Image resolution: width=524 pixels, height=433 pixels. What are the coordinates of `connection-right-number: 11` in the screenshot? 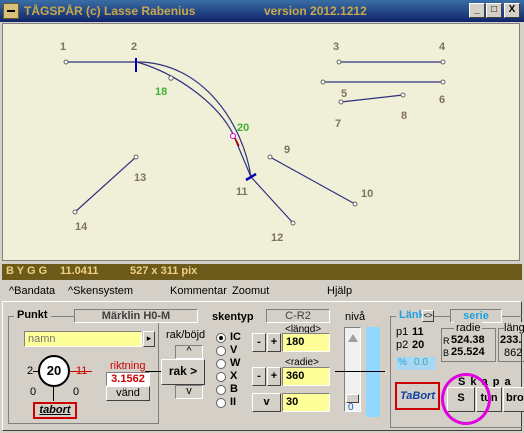 It's located at (82, 371).